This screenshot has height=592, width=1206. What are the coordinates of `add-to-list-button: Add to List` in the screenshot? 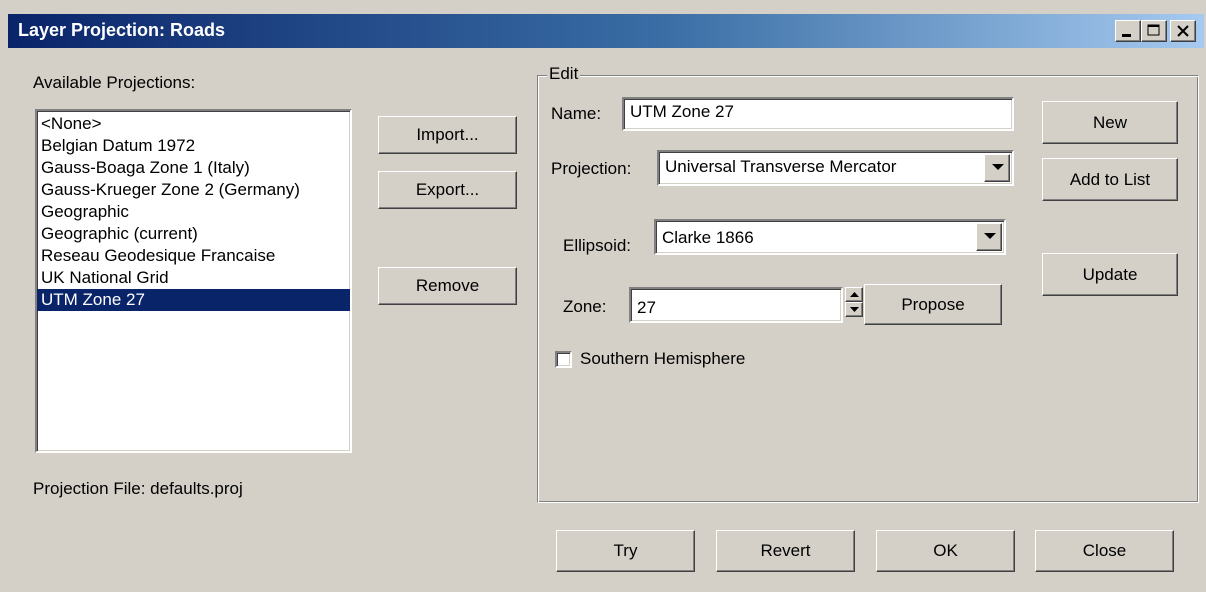 It's located at (1110, 179).